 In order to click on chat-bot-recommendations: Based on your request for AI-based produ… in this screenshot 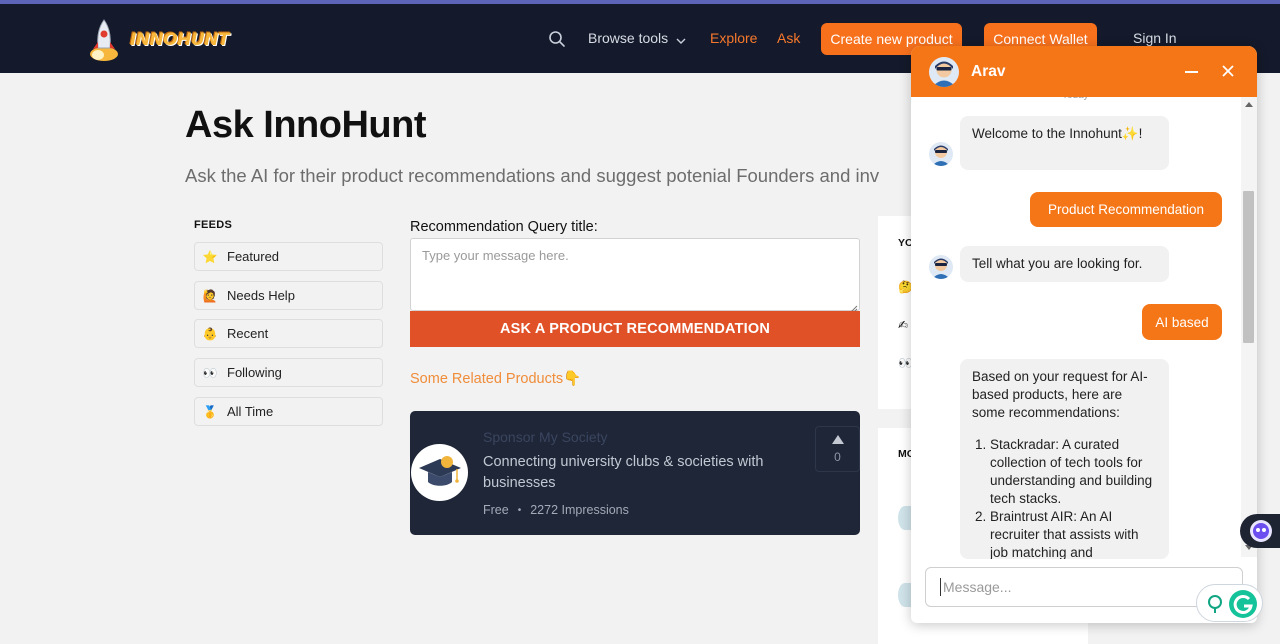, I will do `click(1064, 459)`.